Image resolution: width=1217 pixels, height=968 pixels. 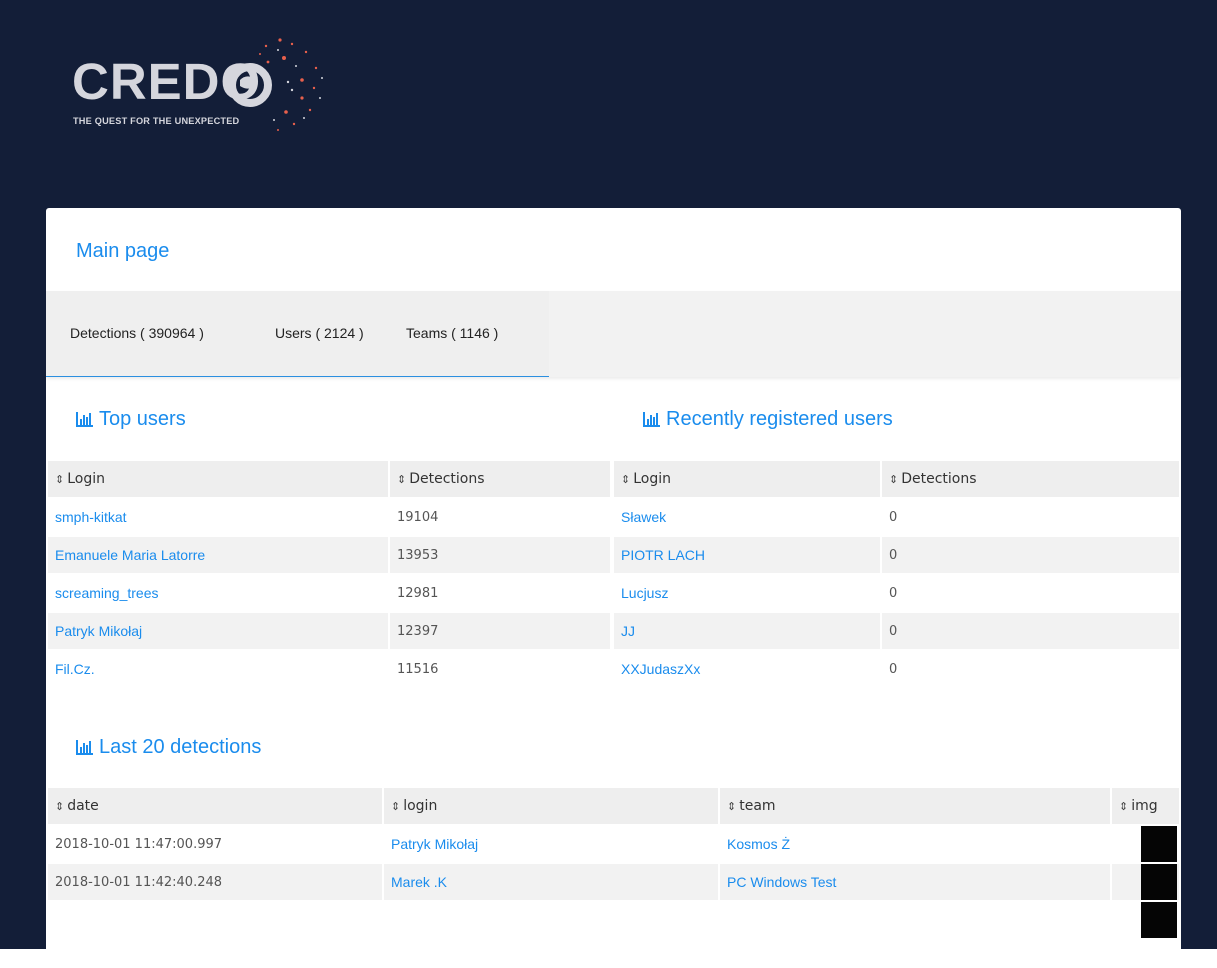 I want to click on logo-wordmark: CREDO, so click(x=167, y=81).